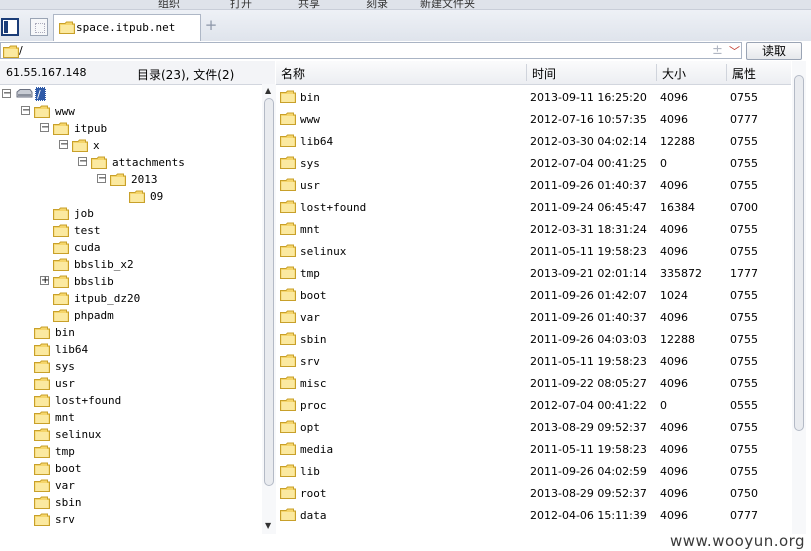  What do you see at coordinates (533, 273) in the screenshot?
I see `file-row: tmp 2013-09-21 02:01:14 335872 1777` at bounding box center [533, 273].